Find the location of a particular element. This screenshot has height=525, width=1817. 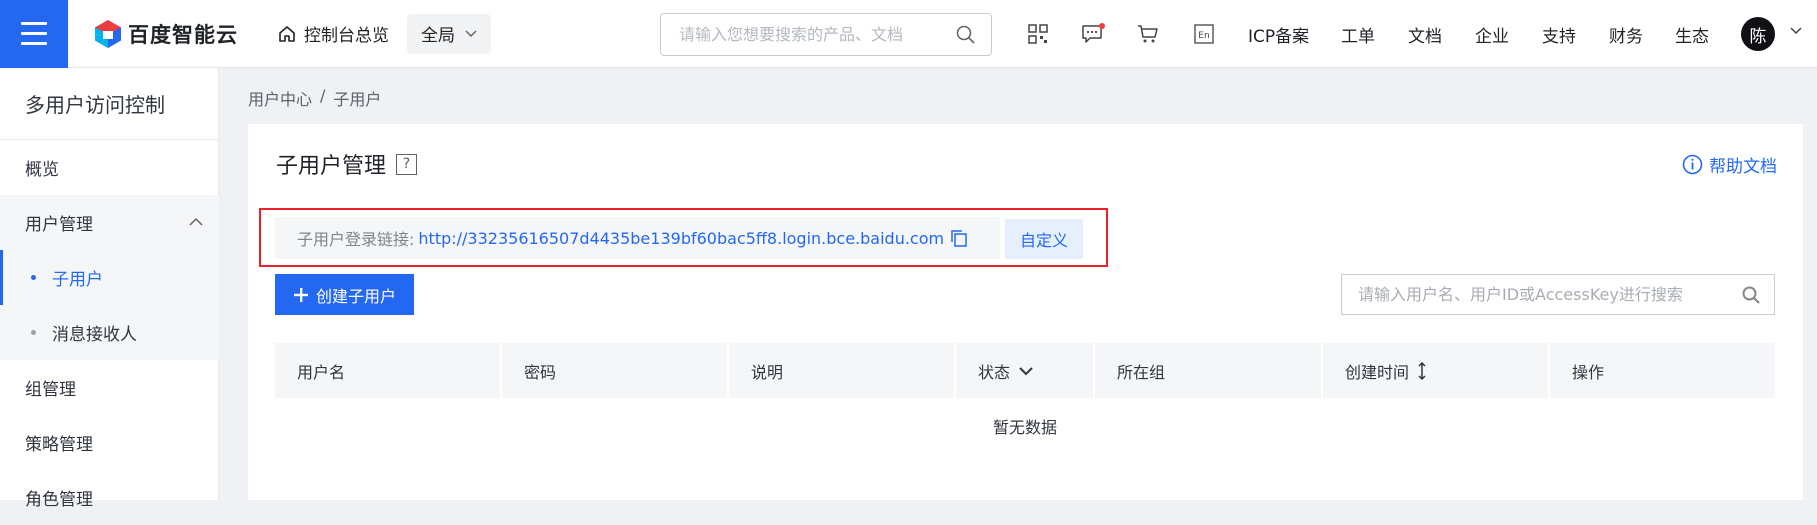

icp-filing-link: ICP备案 is located at coordinates (1278, 34).